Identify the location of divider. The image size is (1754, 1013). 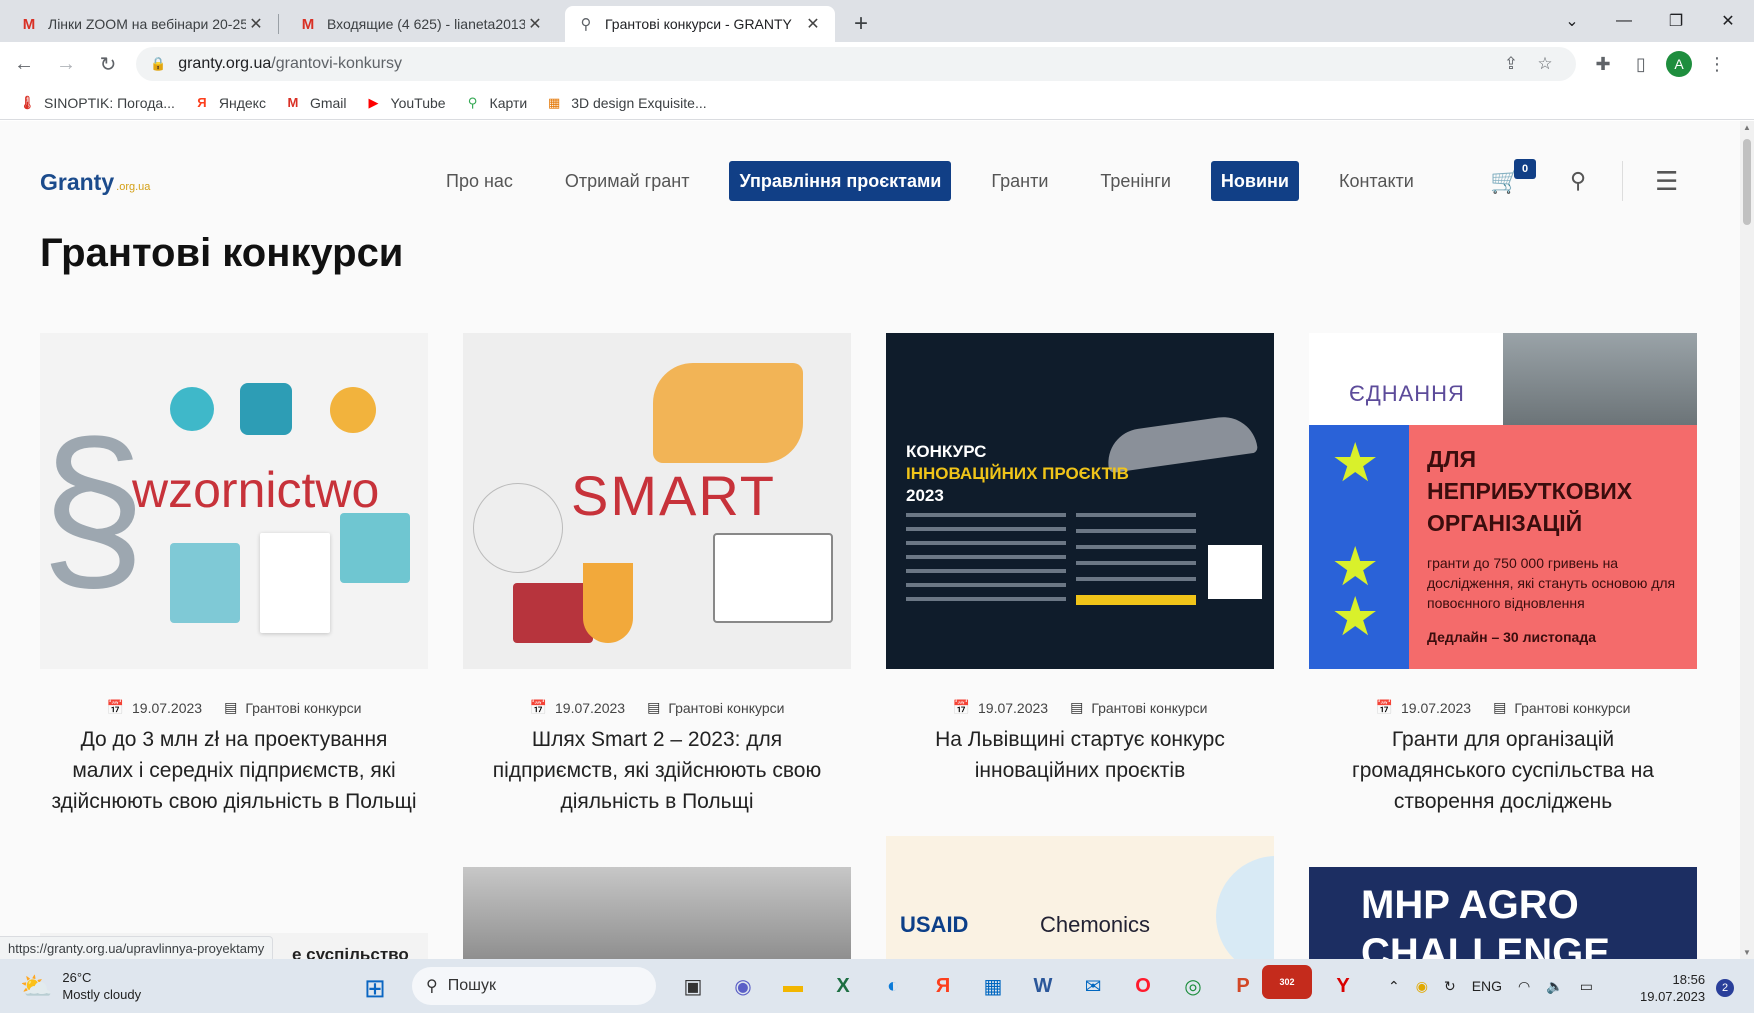
(1623, 181).